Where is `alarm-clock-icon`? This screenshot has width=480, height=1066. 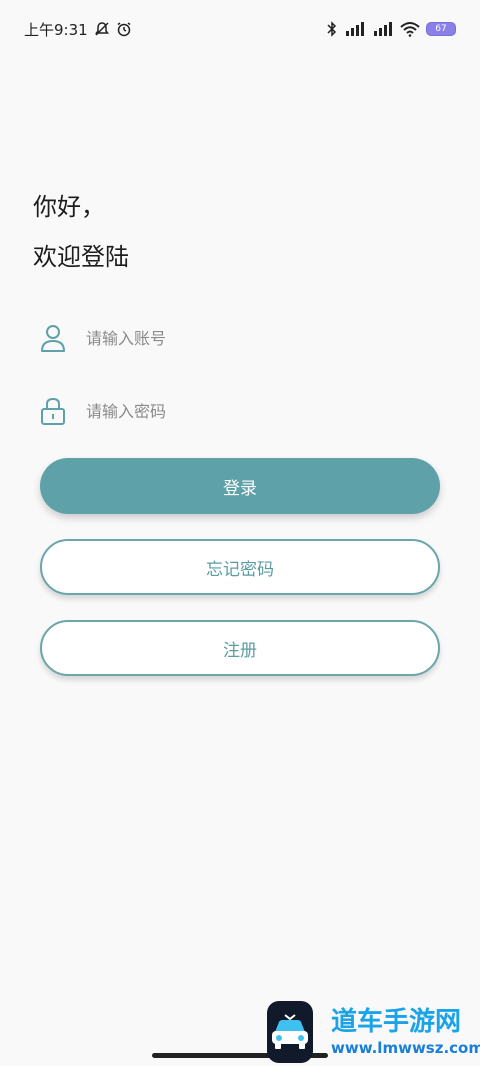 alarm-clock-icon is located at coordinates (124, 29).